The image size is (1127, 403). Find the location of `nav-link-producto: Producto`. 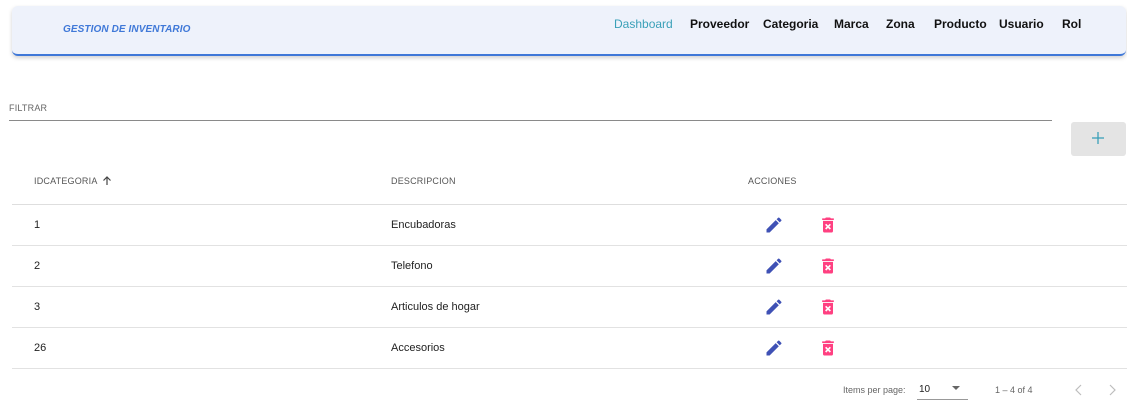

nav-link-producto: Producto is located at coordinates (960, 25).